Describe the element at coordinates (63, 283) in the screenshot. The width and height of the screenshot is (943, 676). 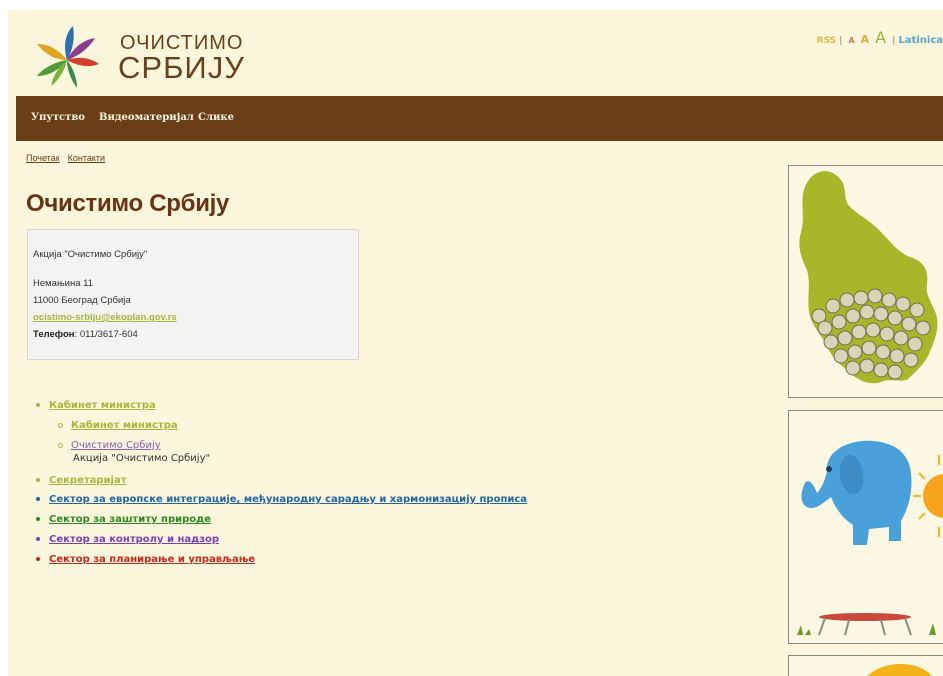
I see `contact-street: Немањина 11` at that location.